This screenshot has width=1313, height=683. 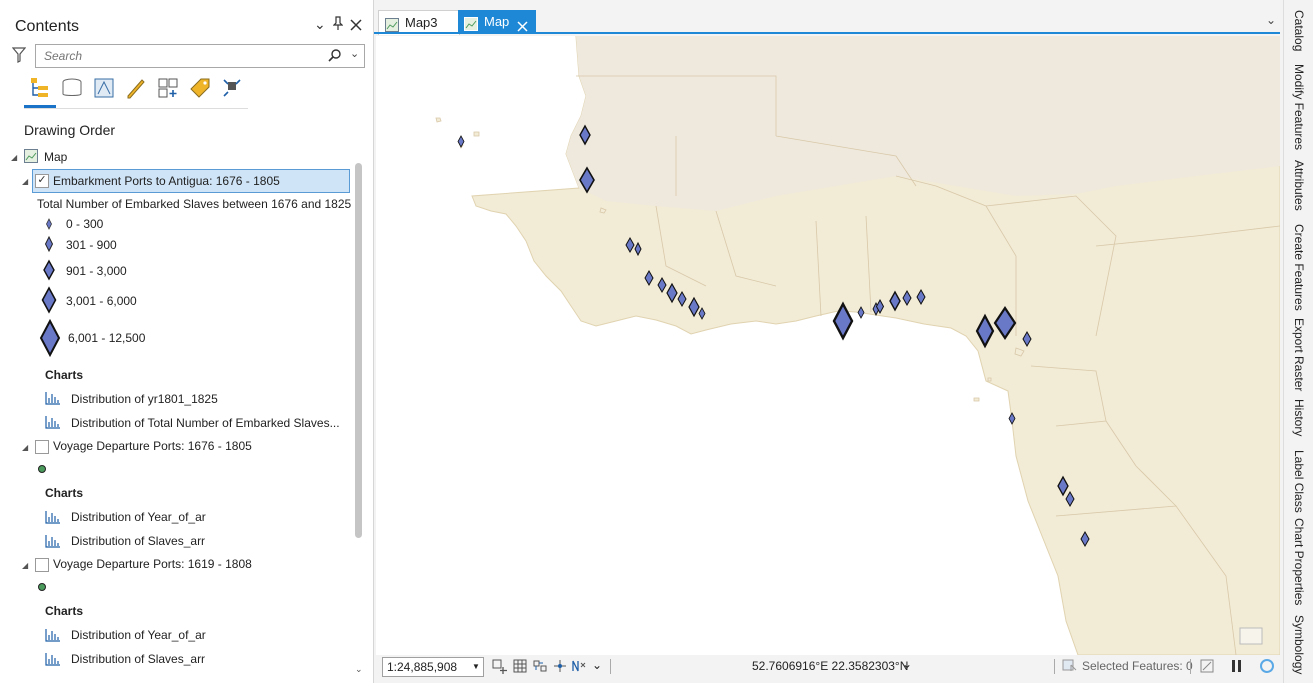 I want to click on pin-icon, so click(x=338, y=24).